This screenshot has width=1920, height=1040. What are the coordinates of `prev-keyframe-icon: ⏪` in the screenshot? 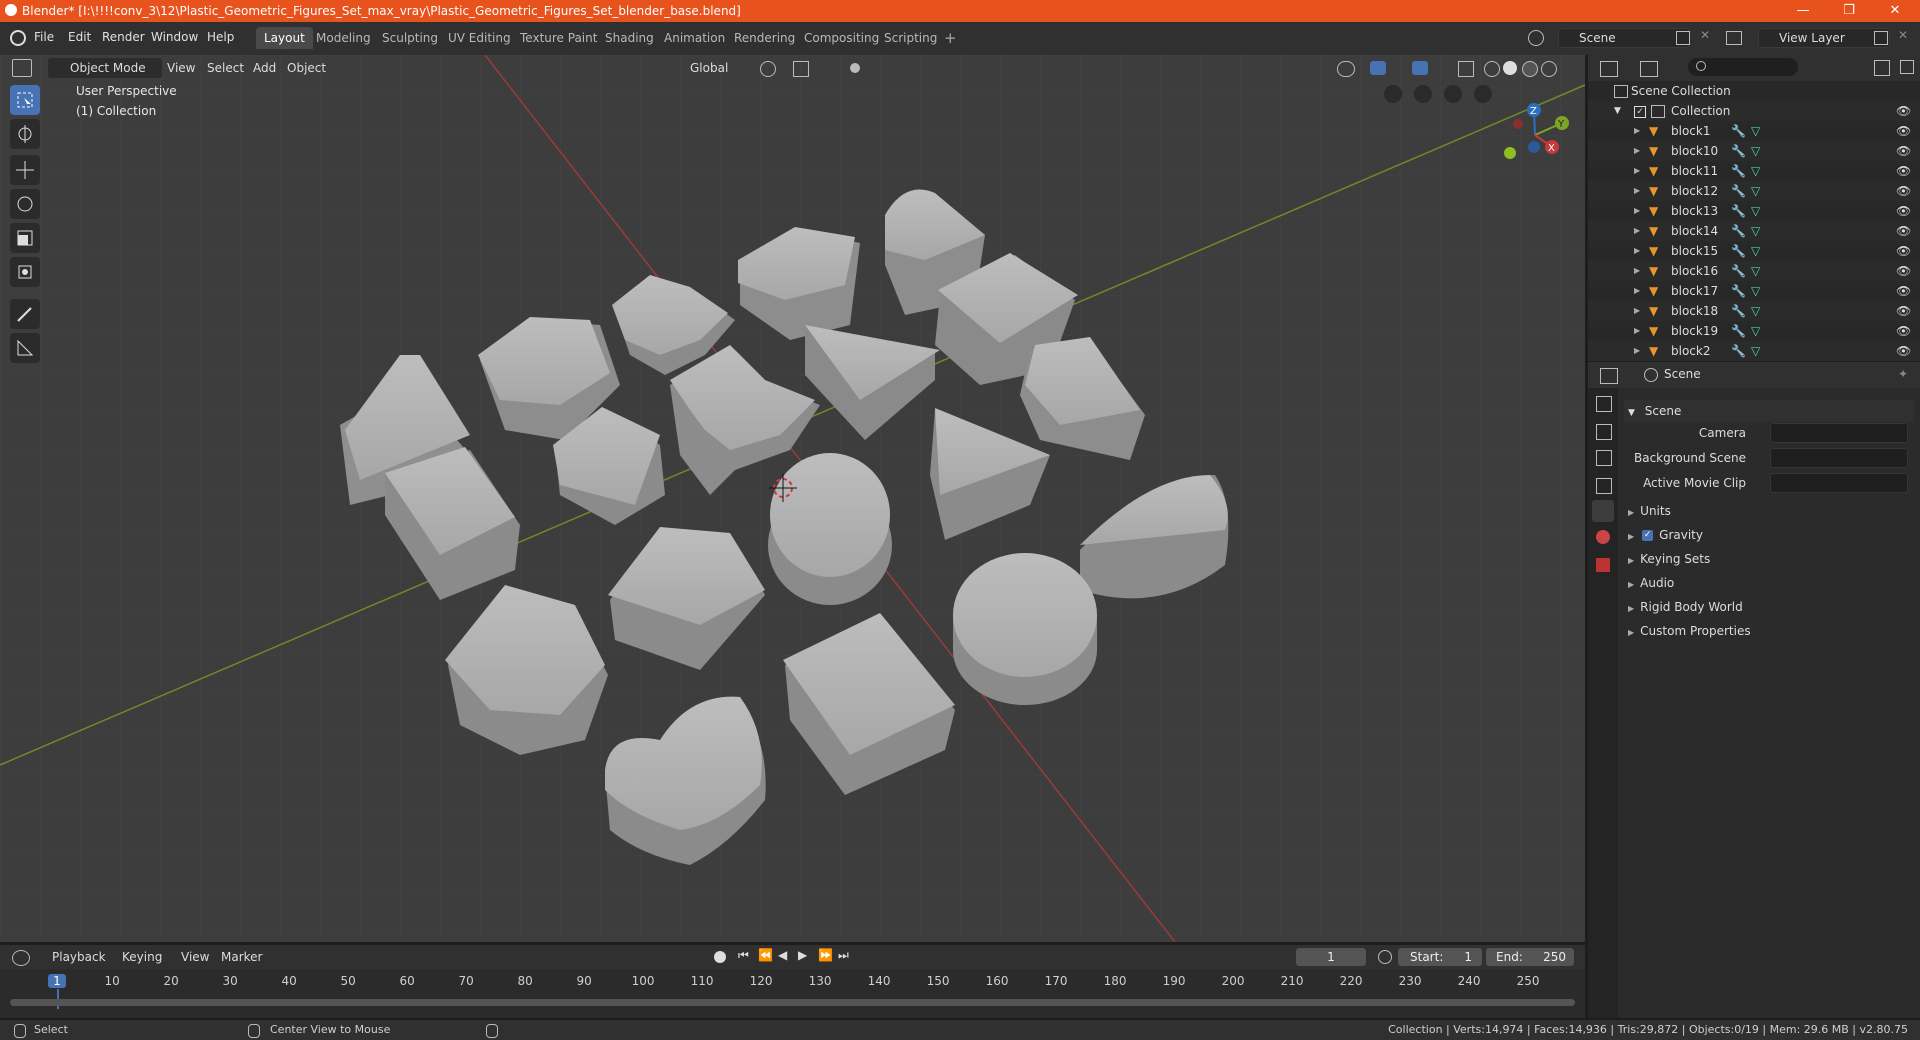 It's located at (765, 955).